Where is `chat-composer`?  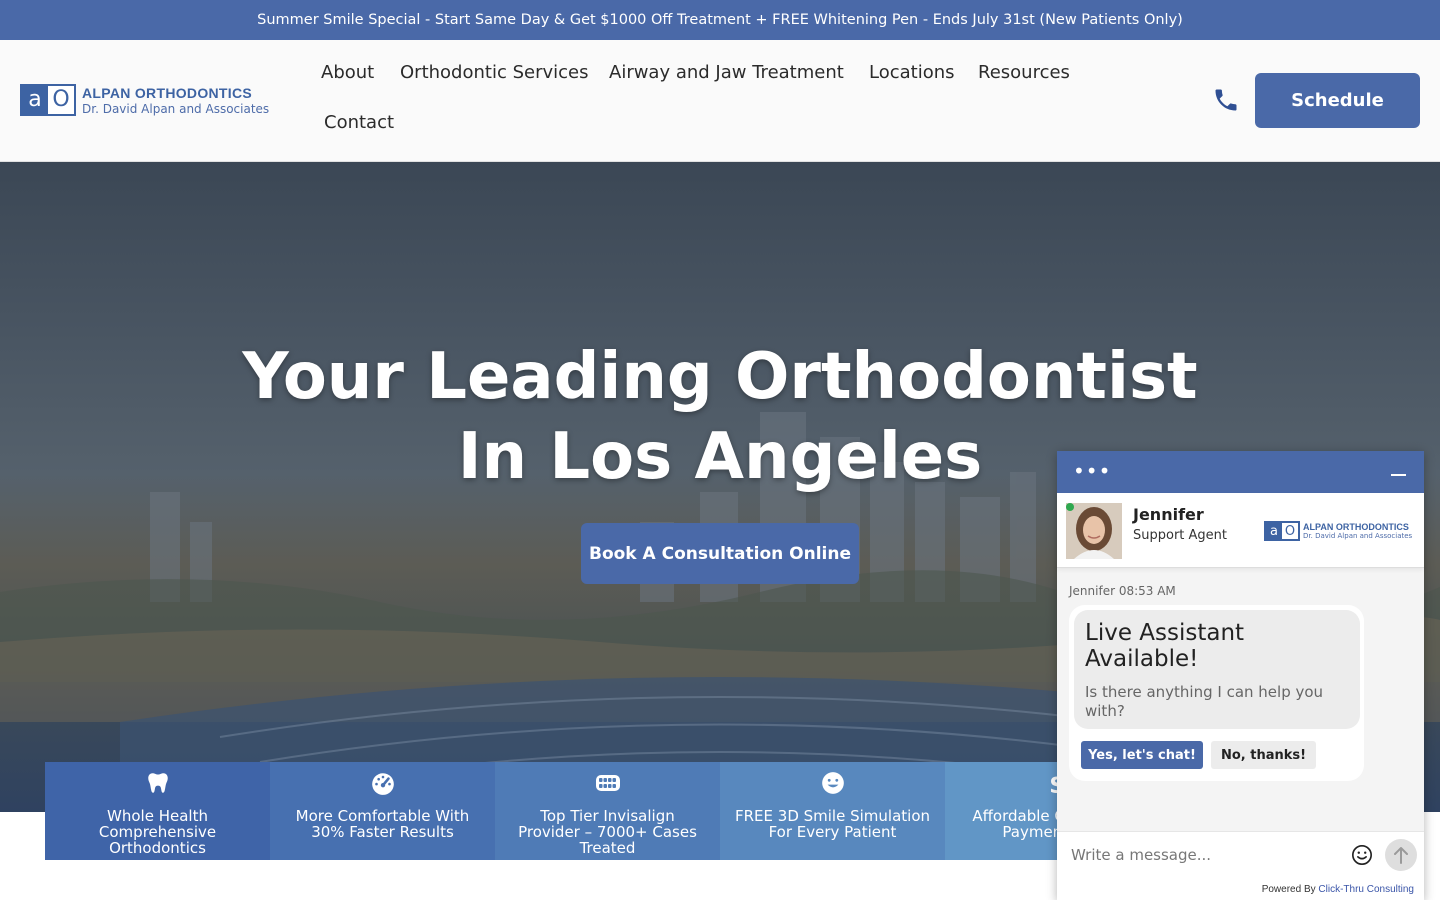
chat-composer is located at coordinates (1240, 854).